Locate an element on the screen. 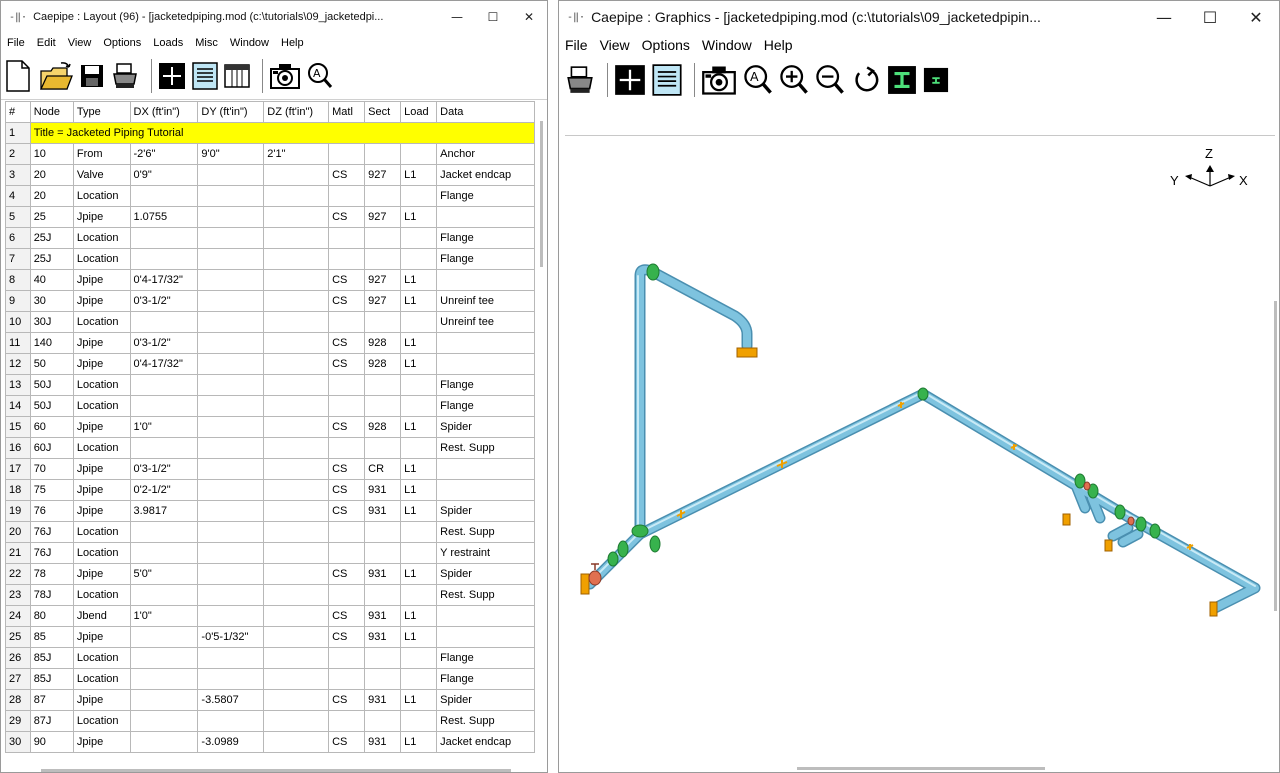  cell-num: 17 is located at coordinates (18, 469).